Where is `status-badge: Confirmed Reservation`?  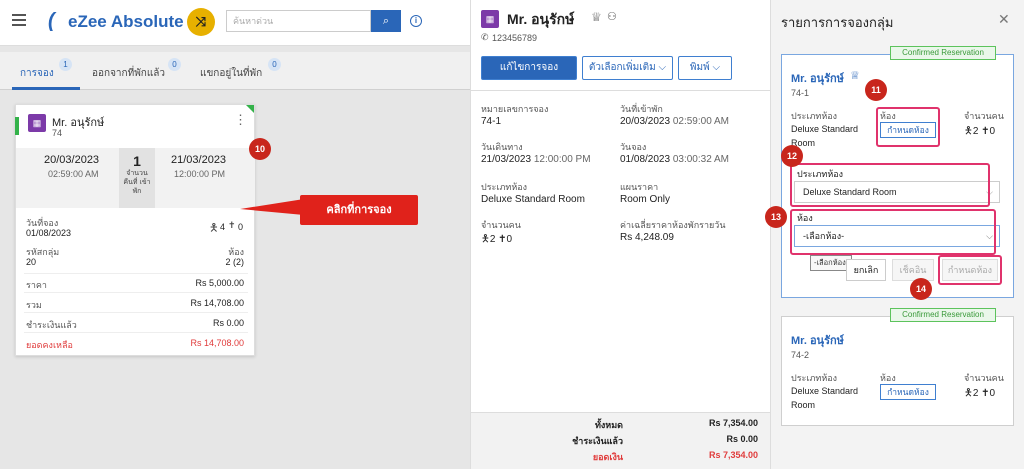
status-badge: Confirmed Reservation is located at coordinates (943, 53).